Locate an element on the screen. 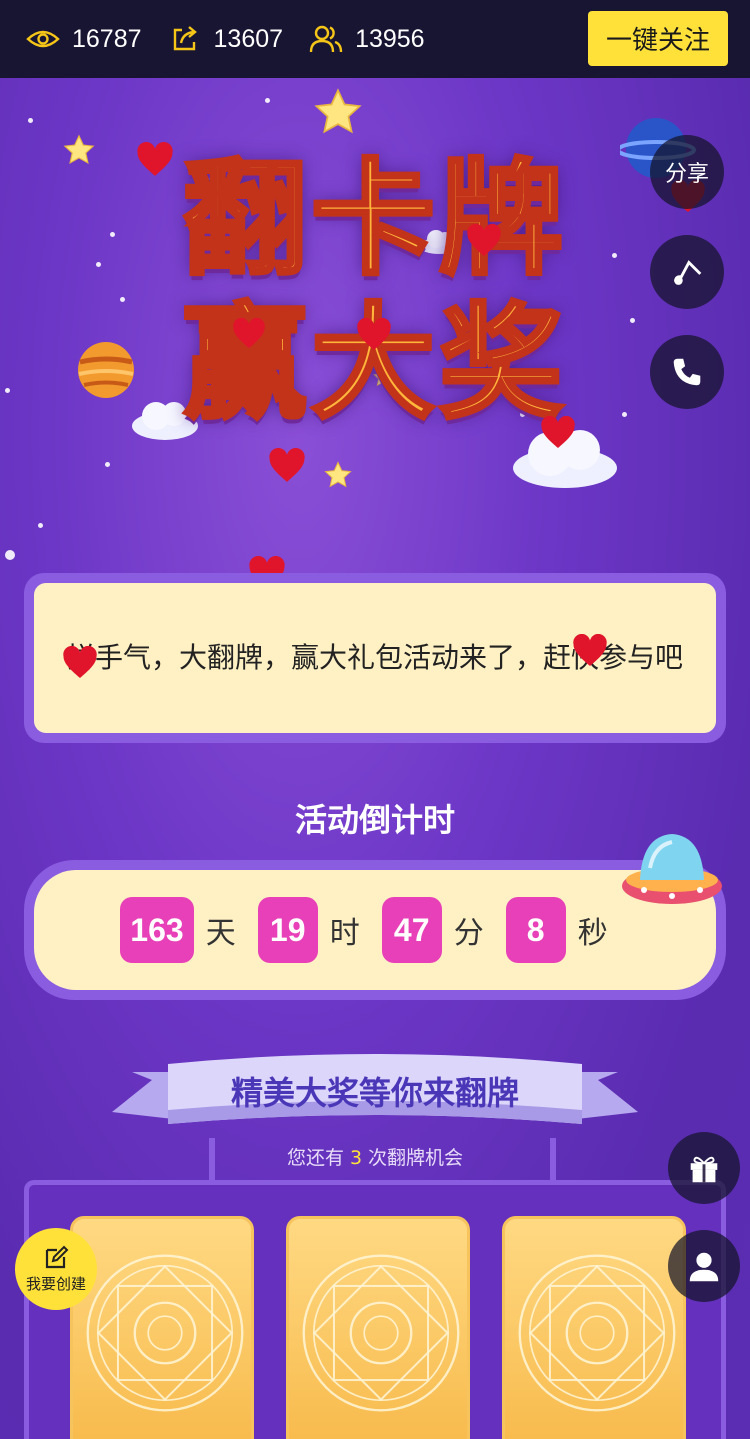 The width and height of the screenshot is (750, 1439). user-icon is located at coordinates (704, 1267).